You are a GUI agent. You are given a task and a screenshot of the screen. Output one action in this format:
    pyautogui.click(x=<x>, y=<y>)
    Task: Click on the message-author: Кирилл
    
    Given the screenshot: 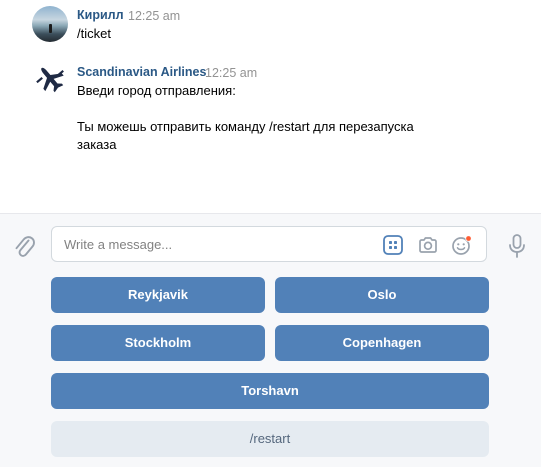 What is the action you would take?
    pyautogui.click(x=100, y=15)
    